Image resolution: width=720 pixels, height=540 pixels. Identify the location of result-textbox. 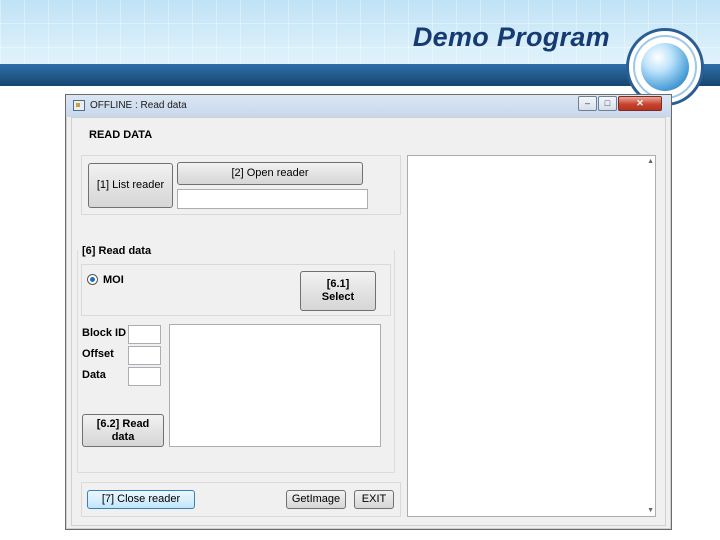
(275, 385).